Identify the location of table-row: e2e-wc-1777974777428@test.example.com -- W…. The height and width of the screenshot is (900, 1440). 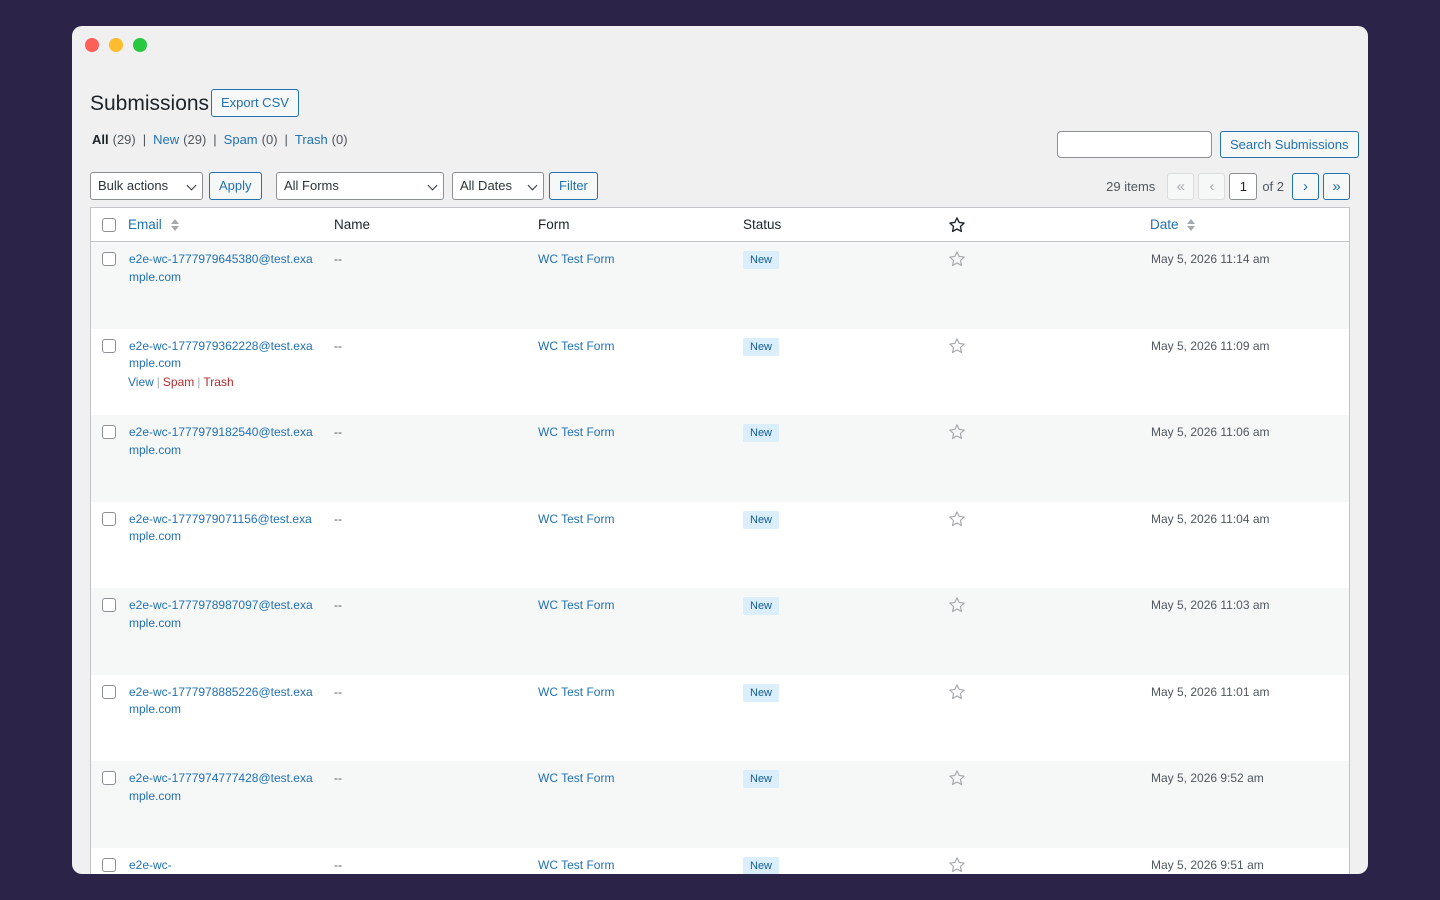
(720, 804).